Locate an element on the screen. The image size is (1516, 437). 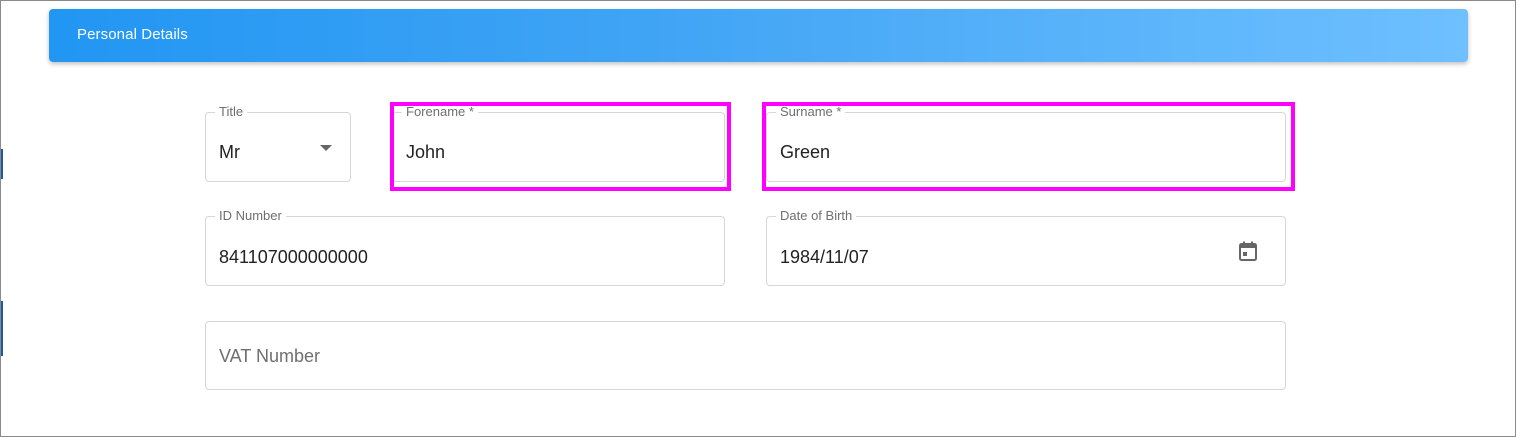
surname-label: Surname * is located at coordinates (811, 112).